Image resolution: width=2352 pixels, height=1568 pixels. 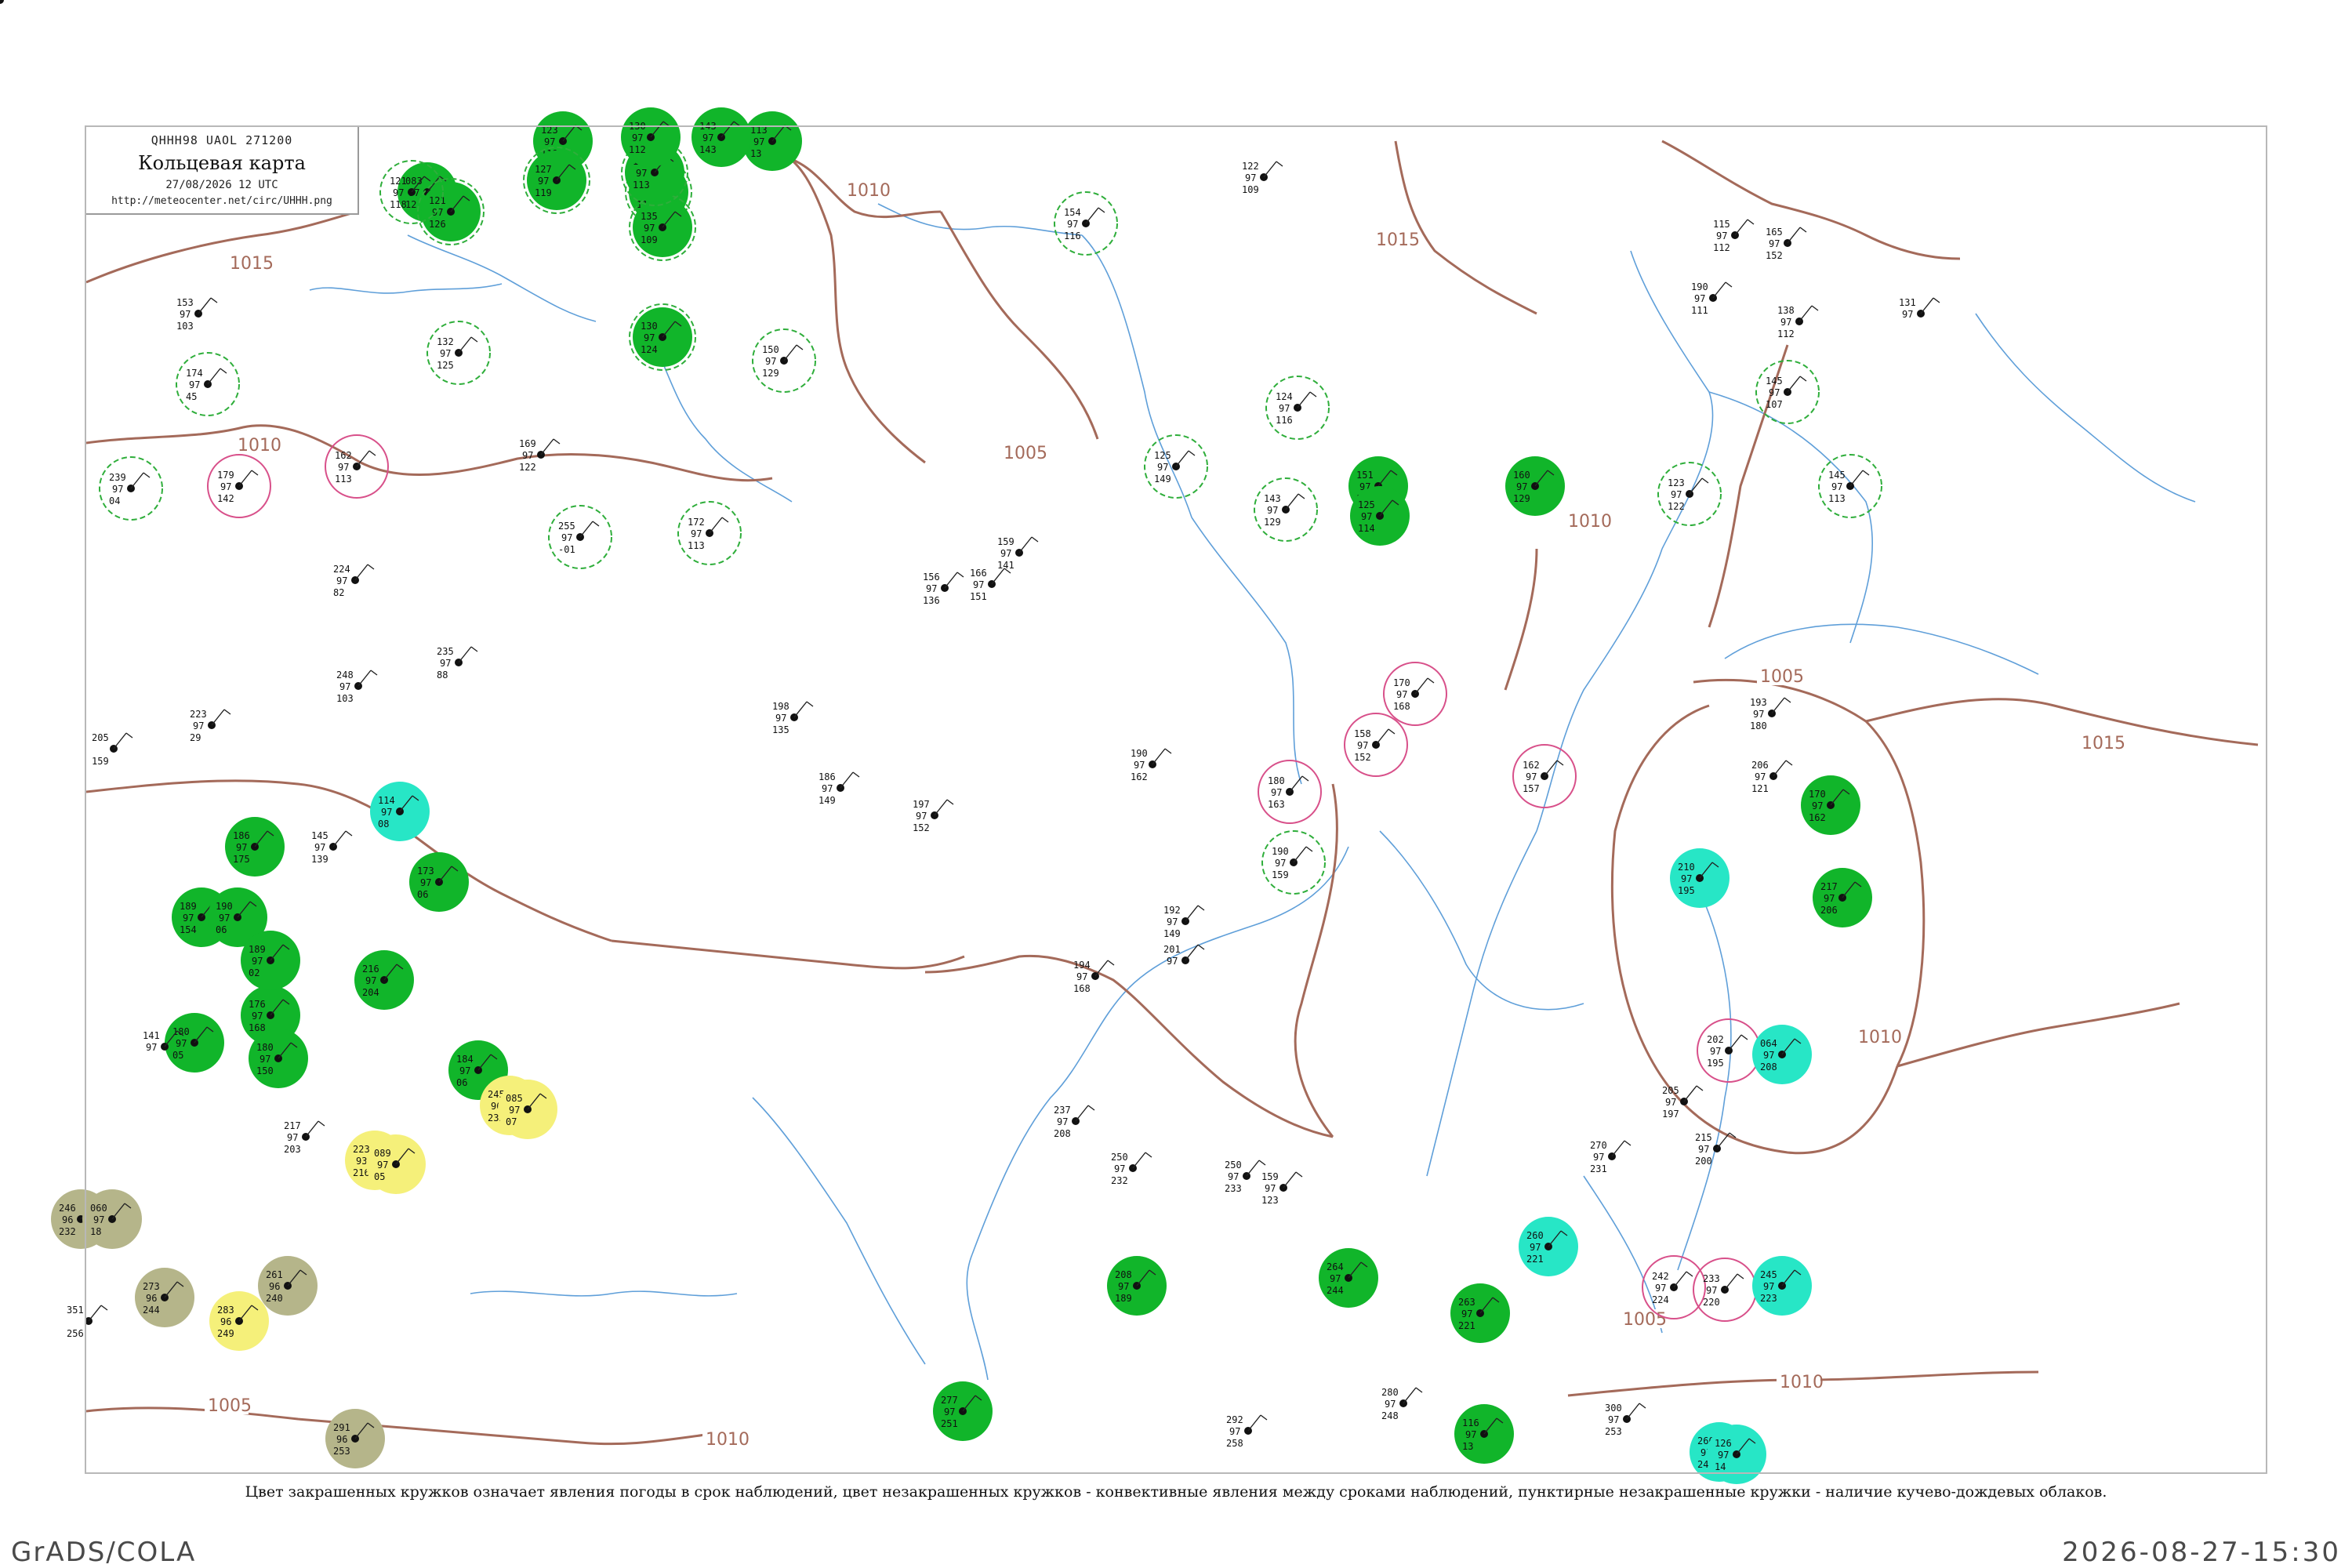 I want to click on cloud-cover-icon, so click(x=2, y=2).